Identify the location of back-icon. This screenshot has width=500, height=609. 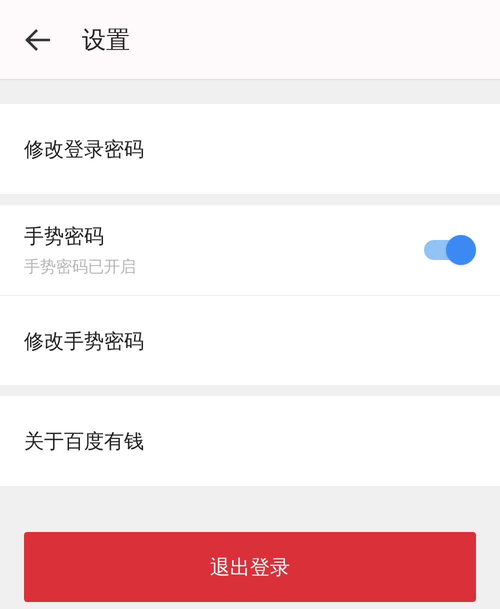
(38, 40).